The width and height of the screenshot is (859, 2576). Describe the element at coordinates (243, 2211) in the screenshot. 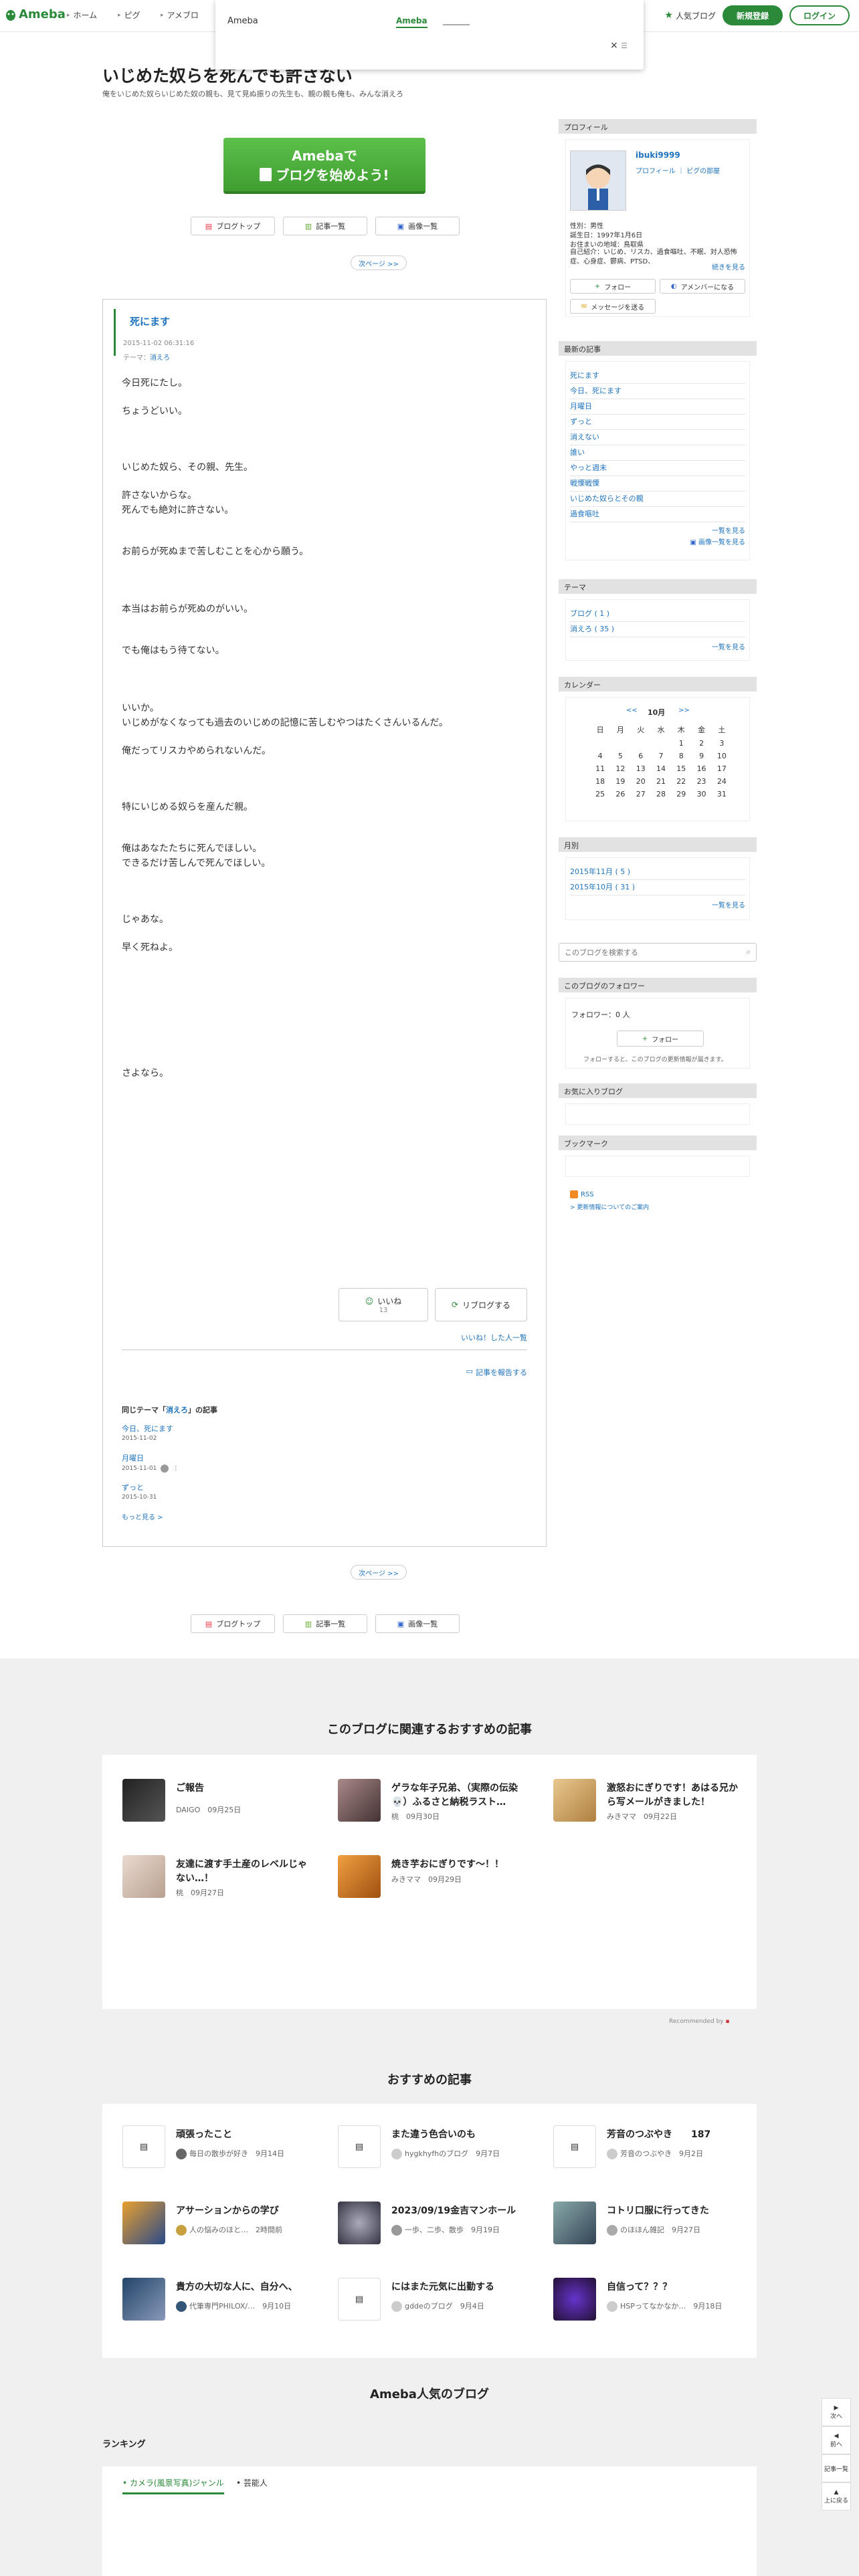

I see `osusume-title: アサーションからの学び` at that location.